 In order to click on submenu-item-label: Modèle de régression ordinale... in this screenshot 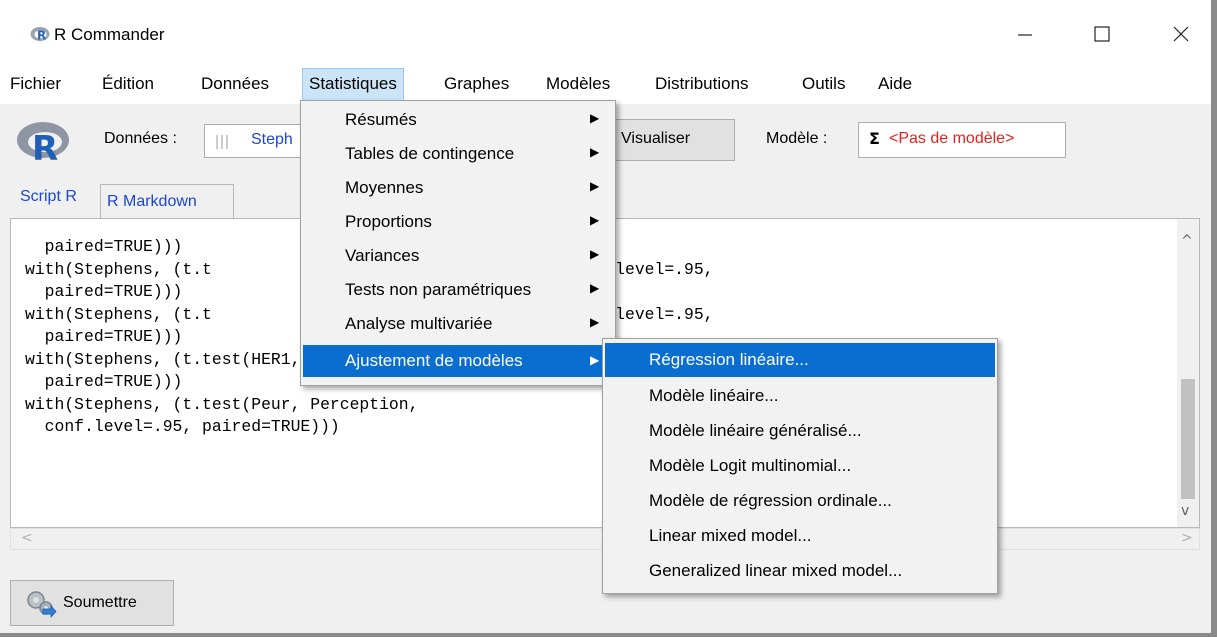, I will do `click(770, 500)`.